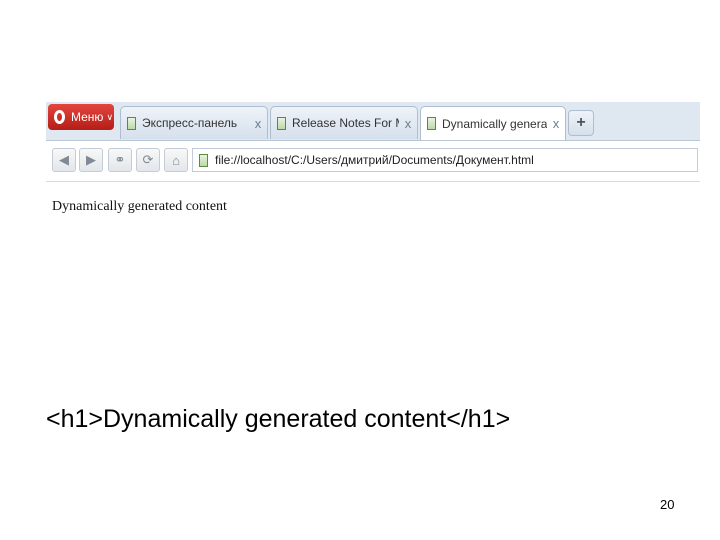 The height and width of the screenshot is (540, 720). I want to click on reload-button: ⟳, so click(148, 160).